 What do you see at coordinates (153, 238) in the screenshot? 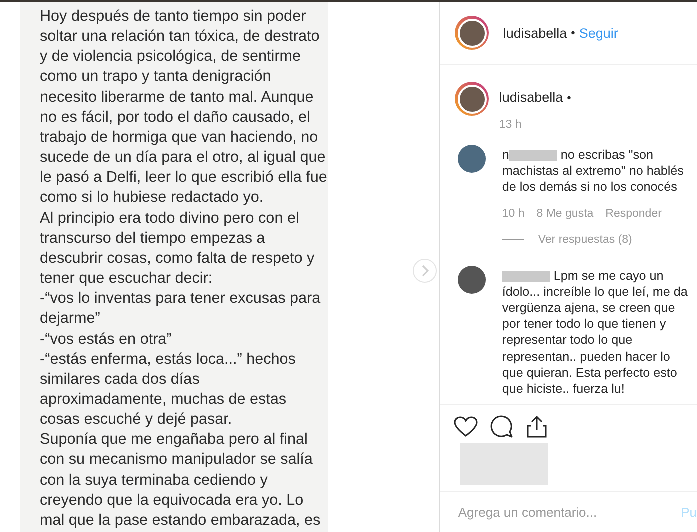
I see `note-text-line: transcurso del tiempo empezas a` at bounding box center [153, 238].